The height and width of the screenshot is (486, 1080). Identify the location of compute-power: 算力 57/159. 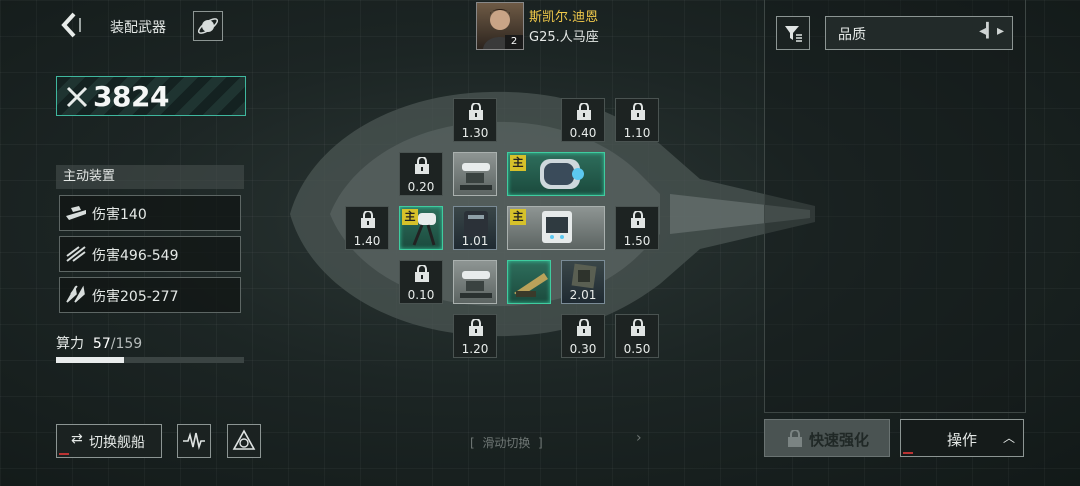
(99, 343).